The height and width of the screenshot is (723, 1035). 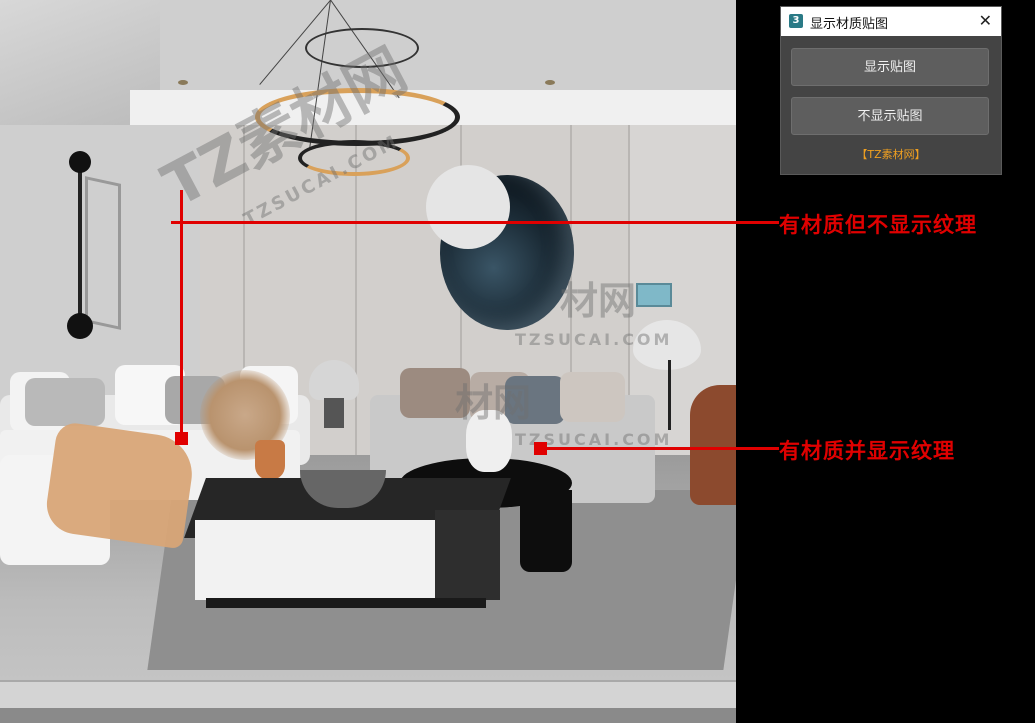 What do you see at coordinates (654, 295) in the screenshot?
I see `wall-picture-frame` at bounding box center [654, 295].